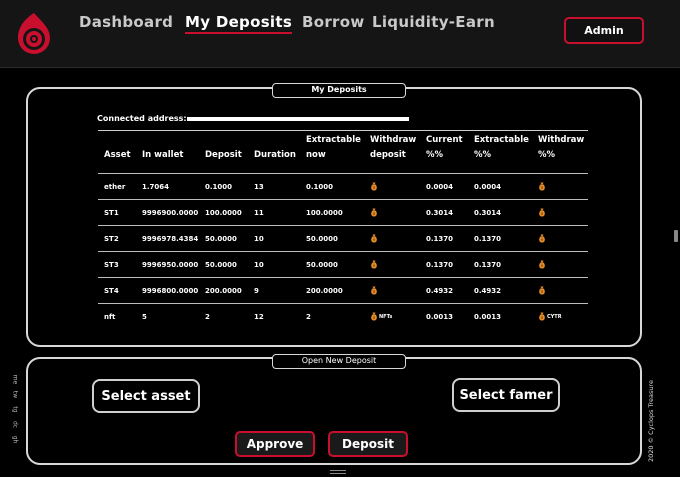 The height and width of the screenshot is (477, 680). Describe the element at coordinates (433, 22) in the screenshot. I see `nav-liquidity-earn: Liquidity-Earn` at that location.